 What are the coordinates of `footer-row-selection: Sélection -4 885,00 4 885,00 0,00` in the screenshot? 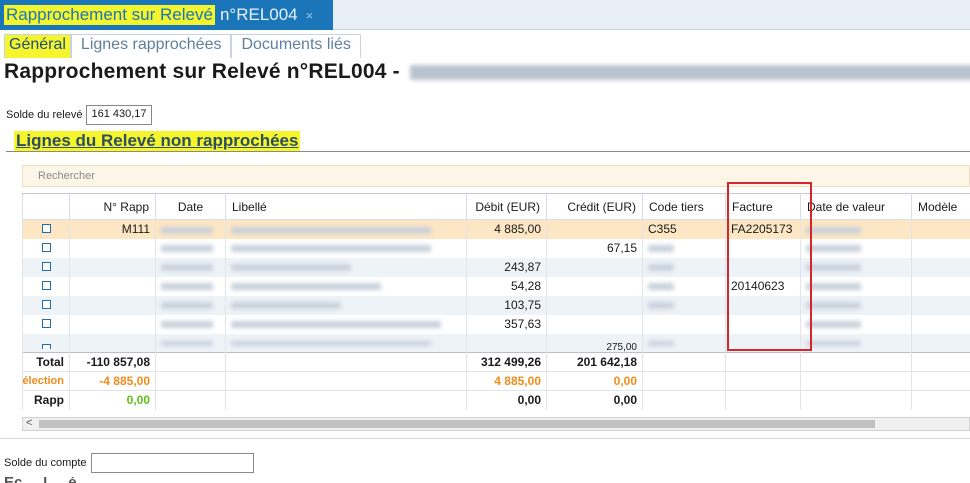 It's located at (496, 381).